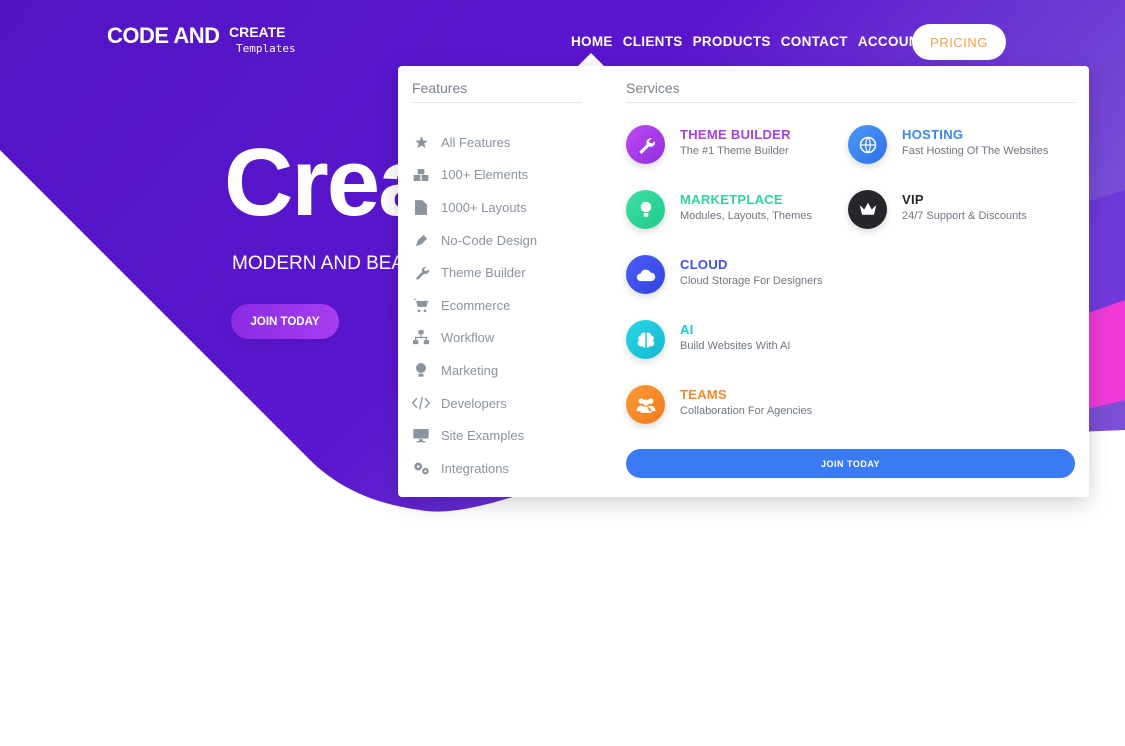 The width and height of the screenshot is (1125, 746). I want to click on feature-label: All Features, so click(476, 142).